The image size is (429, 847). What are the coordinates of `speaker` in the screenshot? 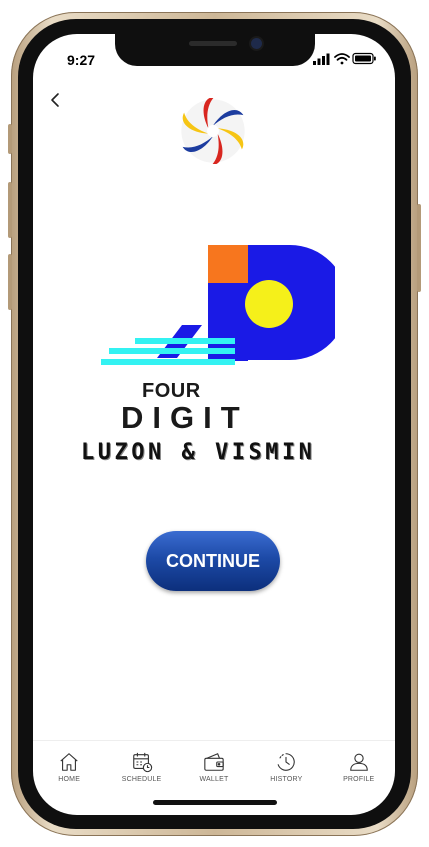 It's located at (213, 43).